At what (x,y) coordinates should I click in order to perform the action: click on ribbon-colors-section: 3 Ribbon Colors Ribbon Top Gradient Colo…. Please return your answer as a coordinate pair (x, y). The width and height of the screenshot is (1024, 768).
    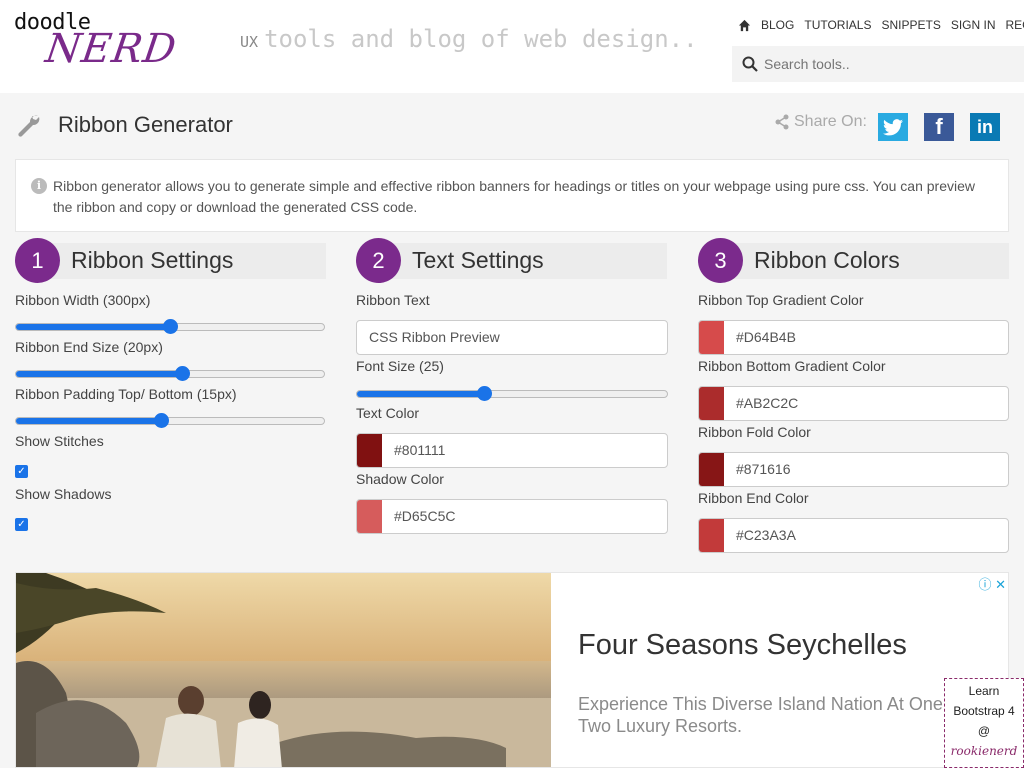
    Looking at the image, I should click on (853, 395).